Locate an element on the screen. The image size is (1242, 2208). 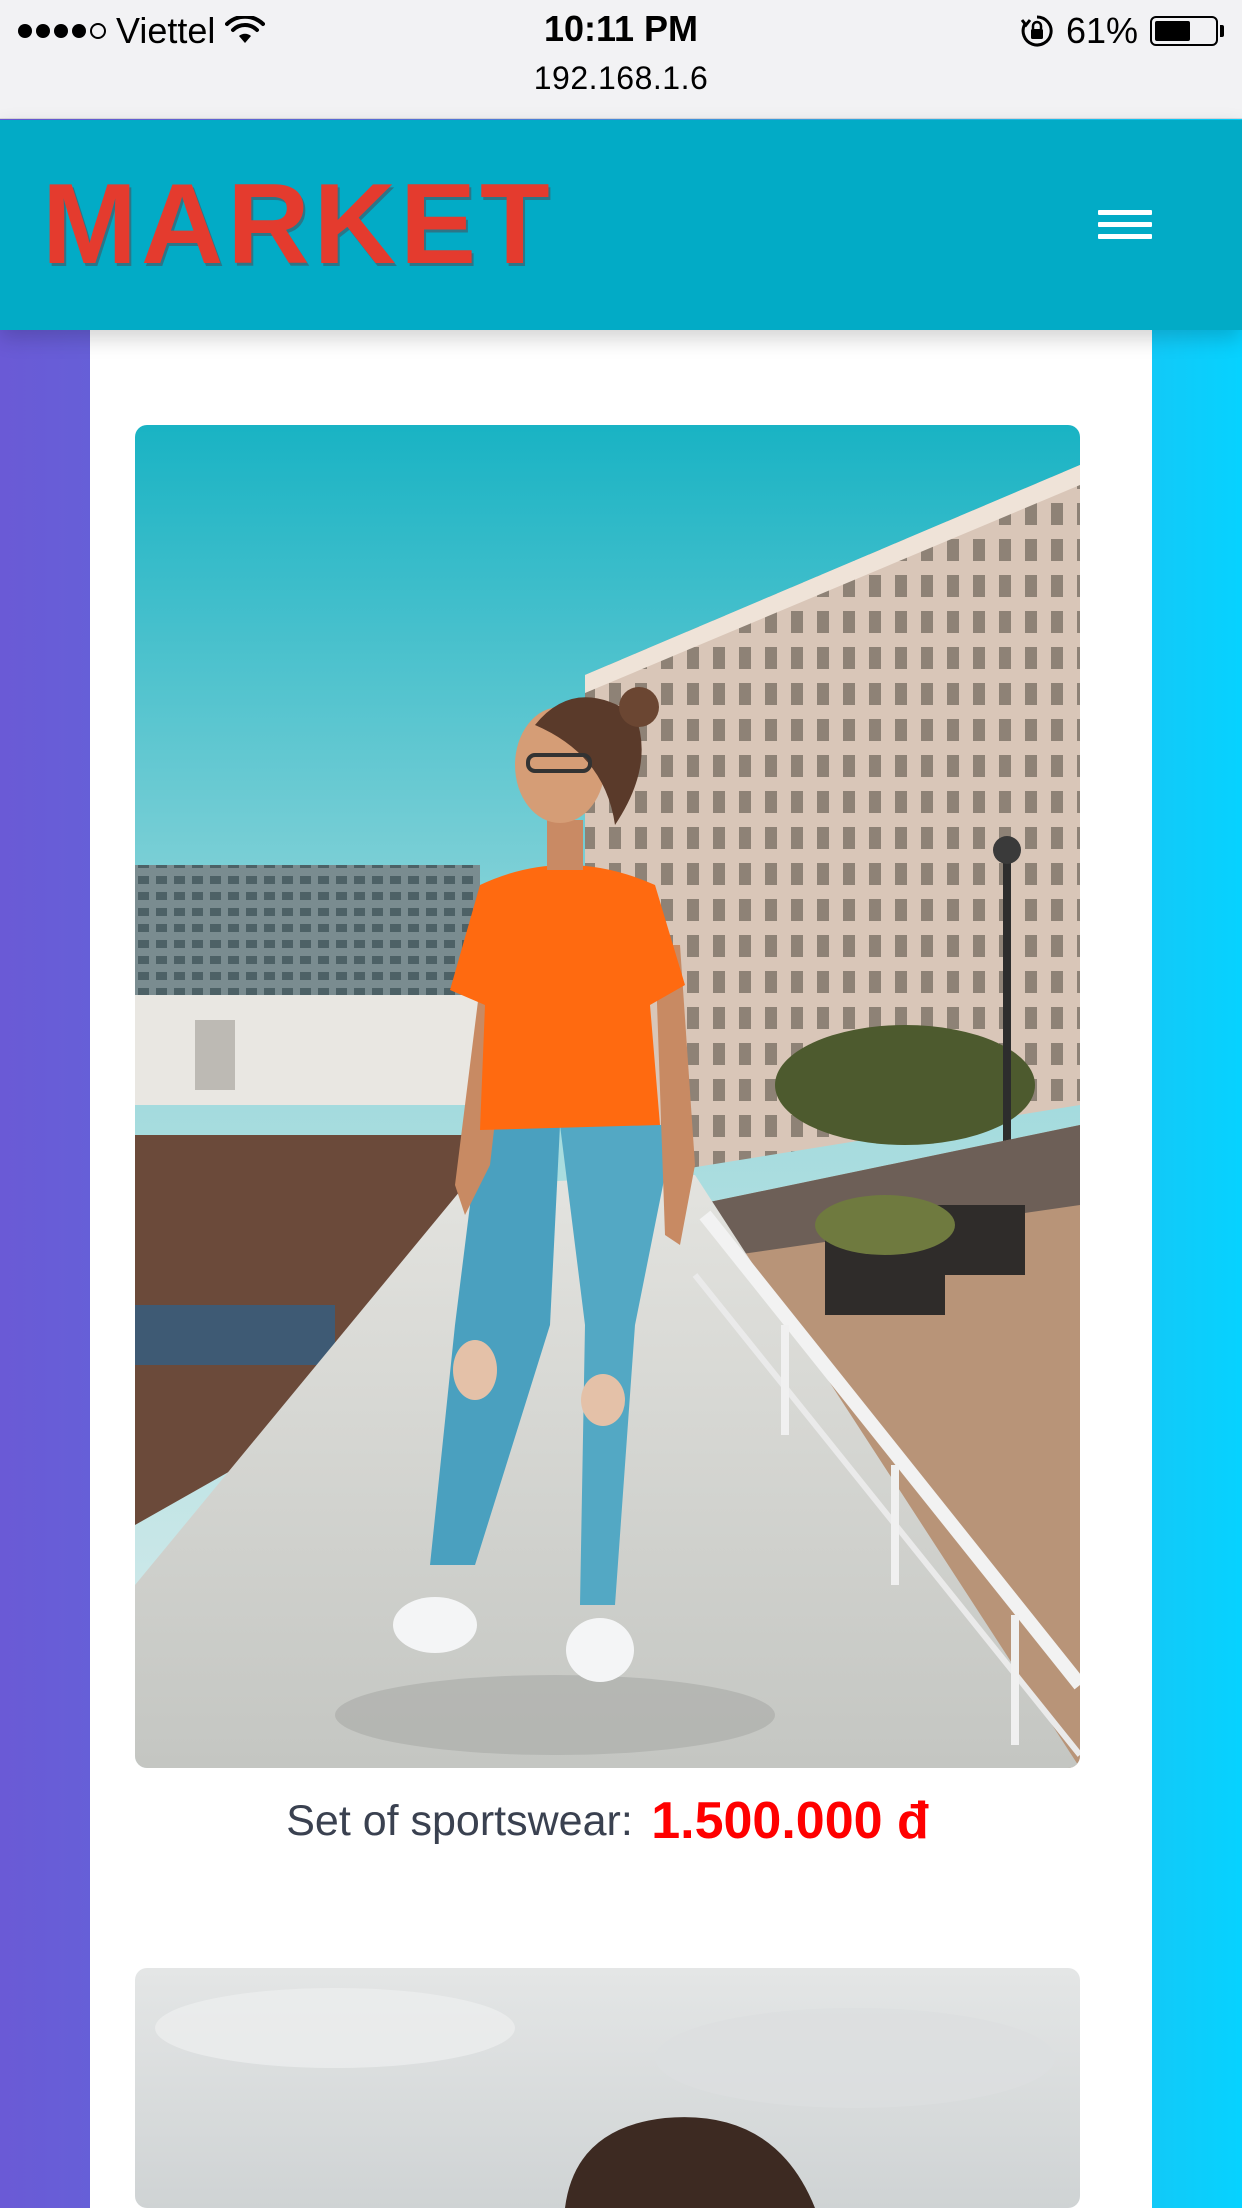
app-header: MARKET is located at coordinates (621, 225).